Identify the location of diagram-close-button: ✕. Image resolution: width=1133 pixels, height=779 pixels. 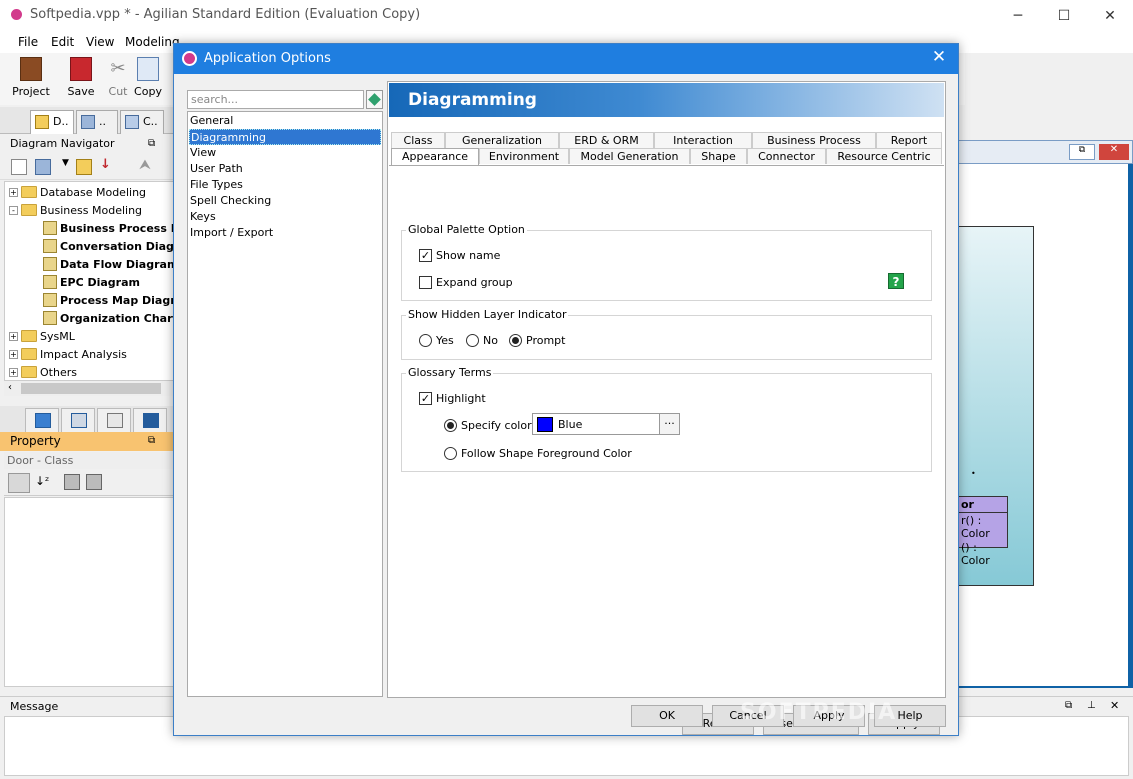
(1114, 152).